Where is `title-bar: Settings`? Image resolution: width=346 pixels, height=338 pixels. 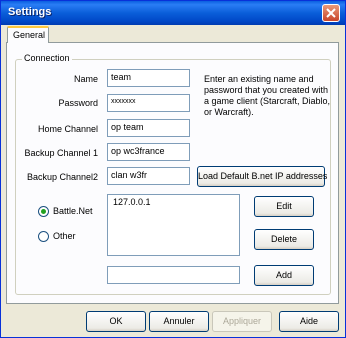
title-bar: Settings is located at coordinates (173, 13).